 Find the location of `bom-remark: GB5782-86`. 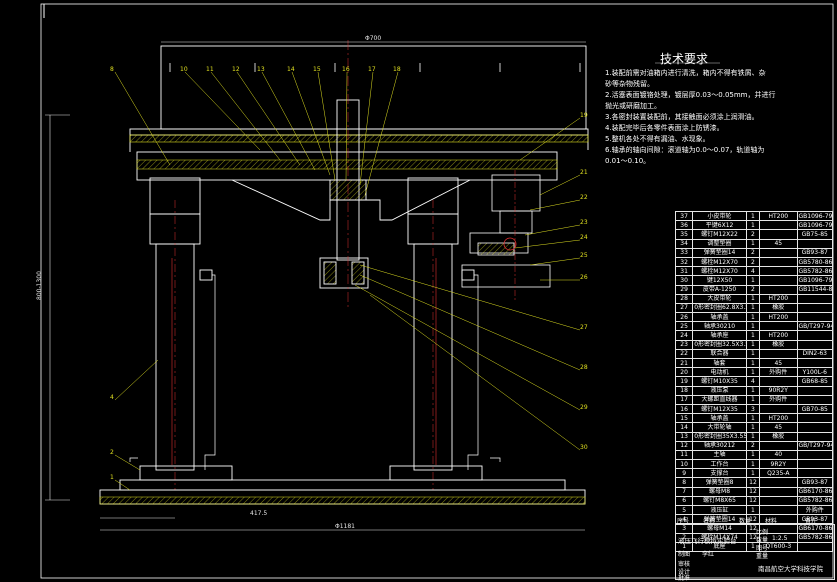

bom-remark: GB5782-86 is located at coordinates (815, 271).